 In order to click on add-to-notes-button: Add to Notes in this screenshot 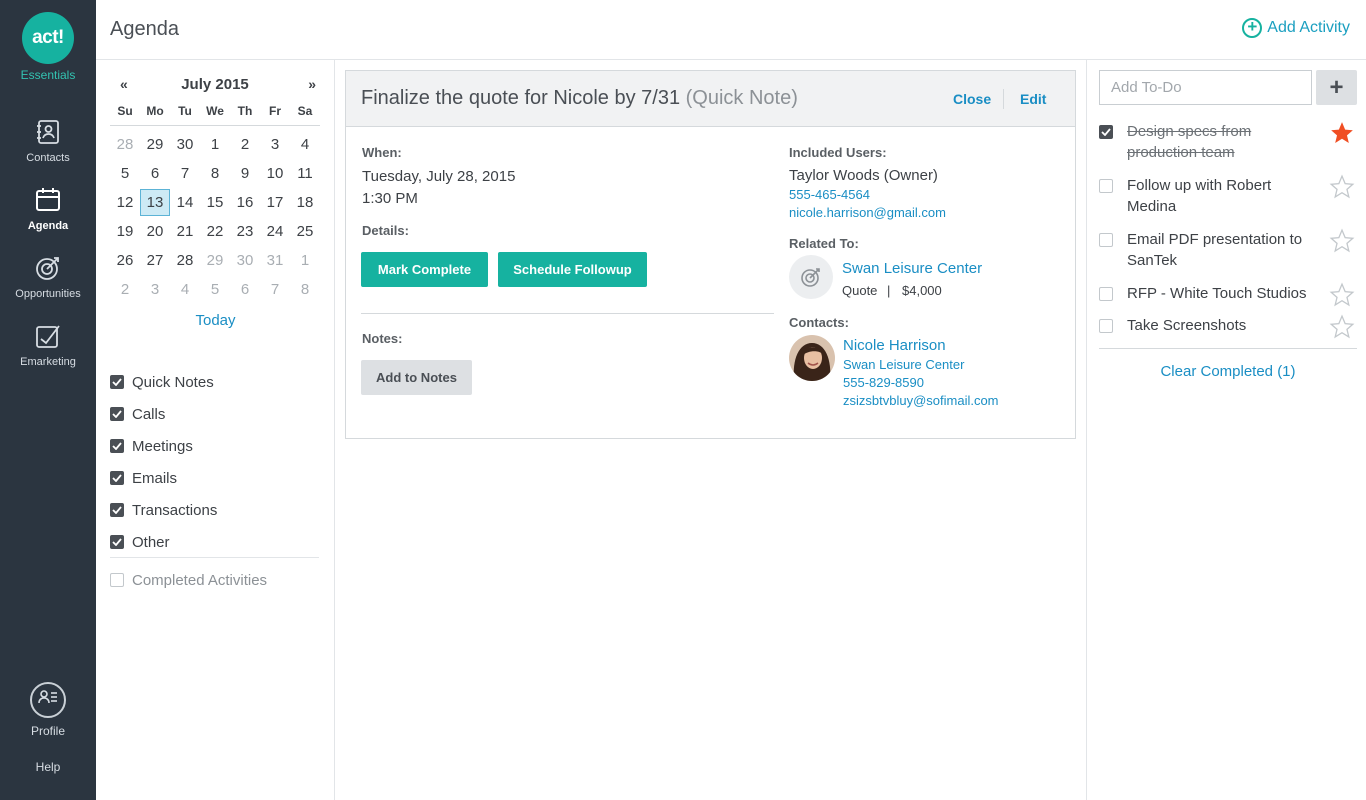, I will do `click(416, 377)`.